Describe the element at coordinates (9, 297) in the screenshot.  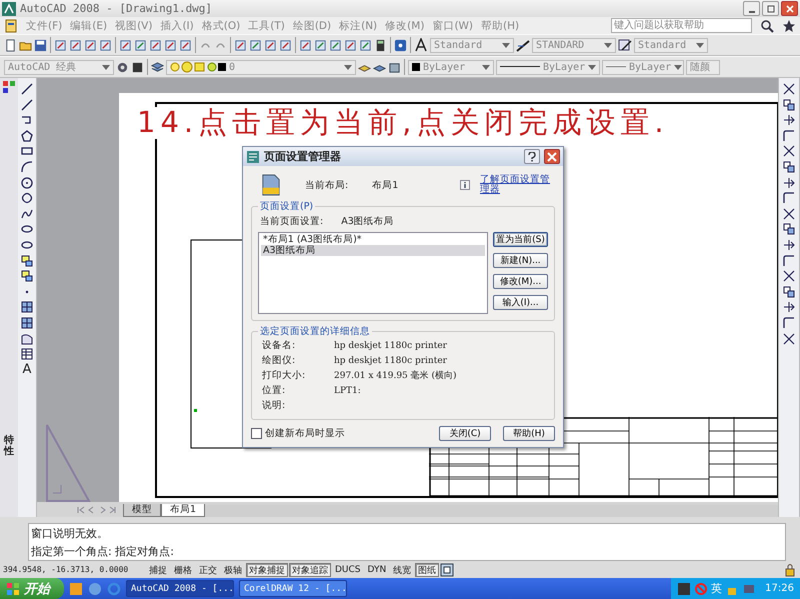
I see `properties-palette-strip: 特性` at that location.